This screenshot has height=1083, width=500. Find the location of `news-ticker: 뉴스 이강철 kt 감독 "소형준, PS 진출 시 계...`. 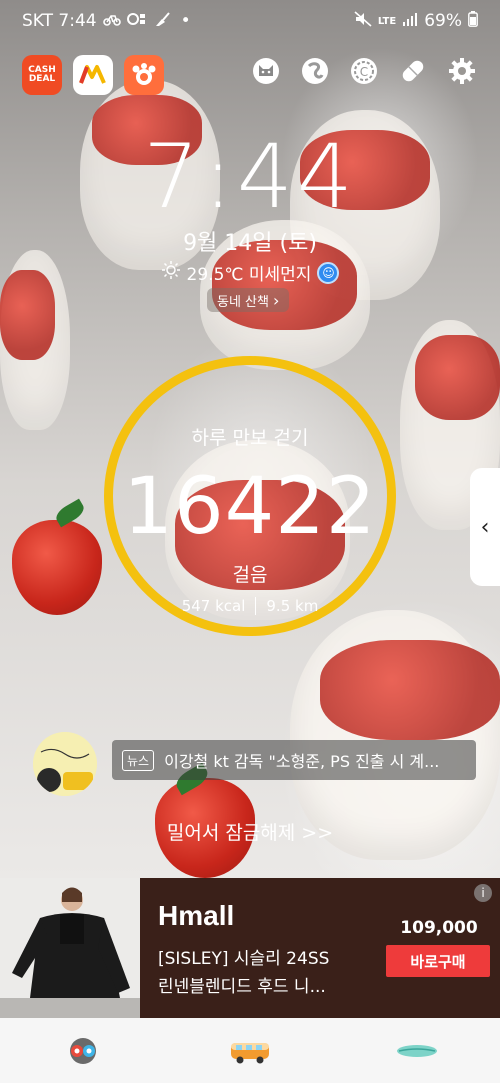

news-ticker: 뉴스 이강철 kt 감독 "소형준, PS 진출 시 계... is located at coordinates (294, 760).